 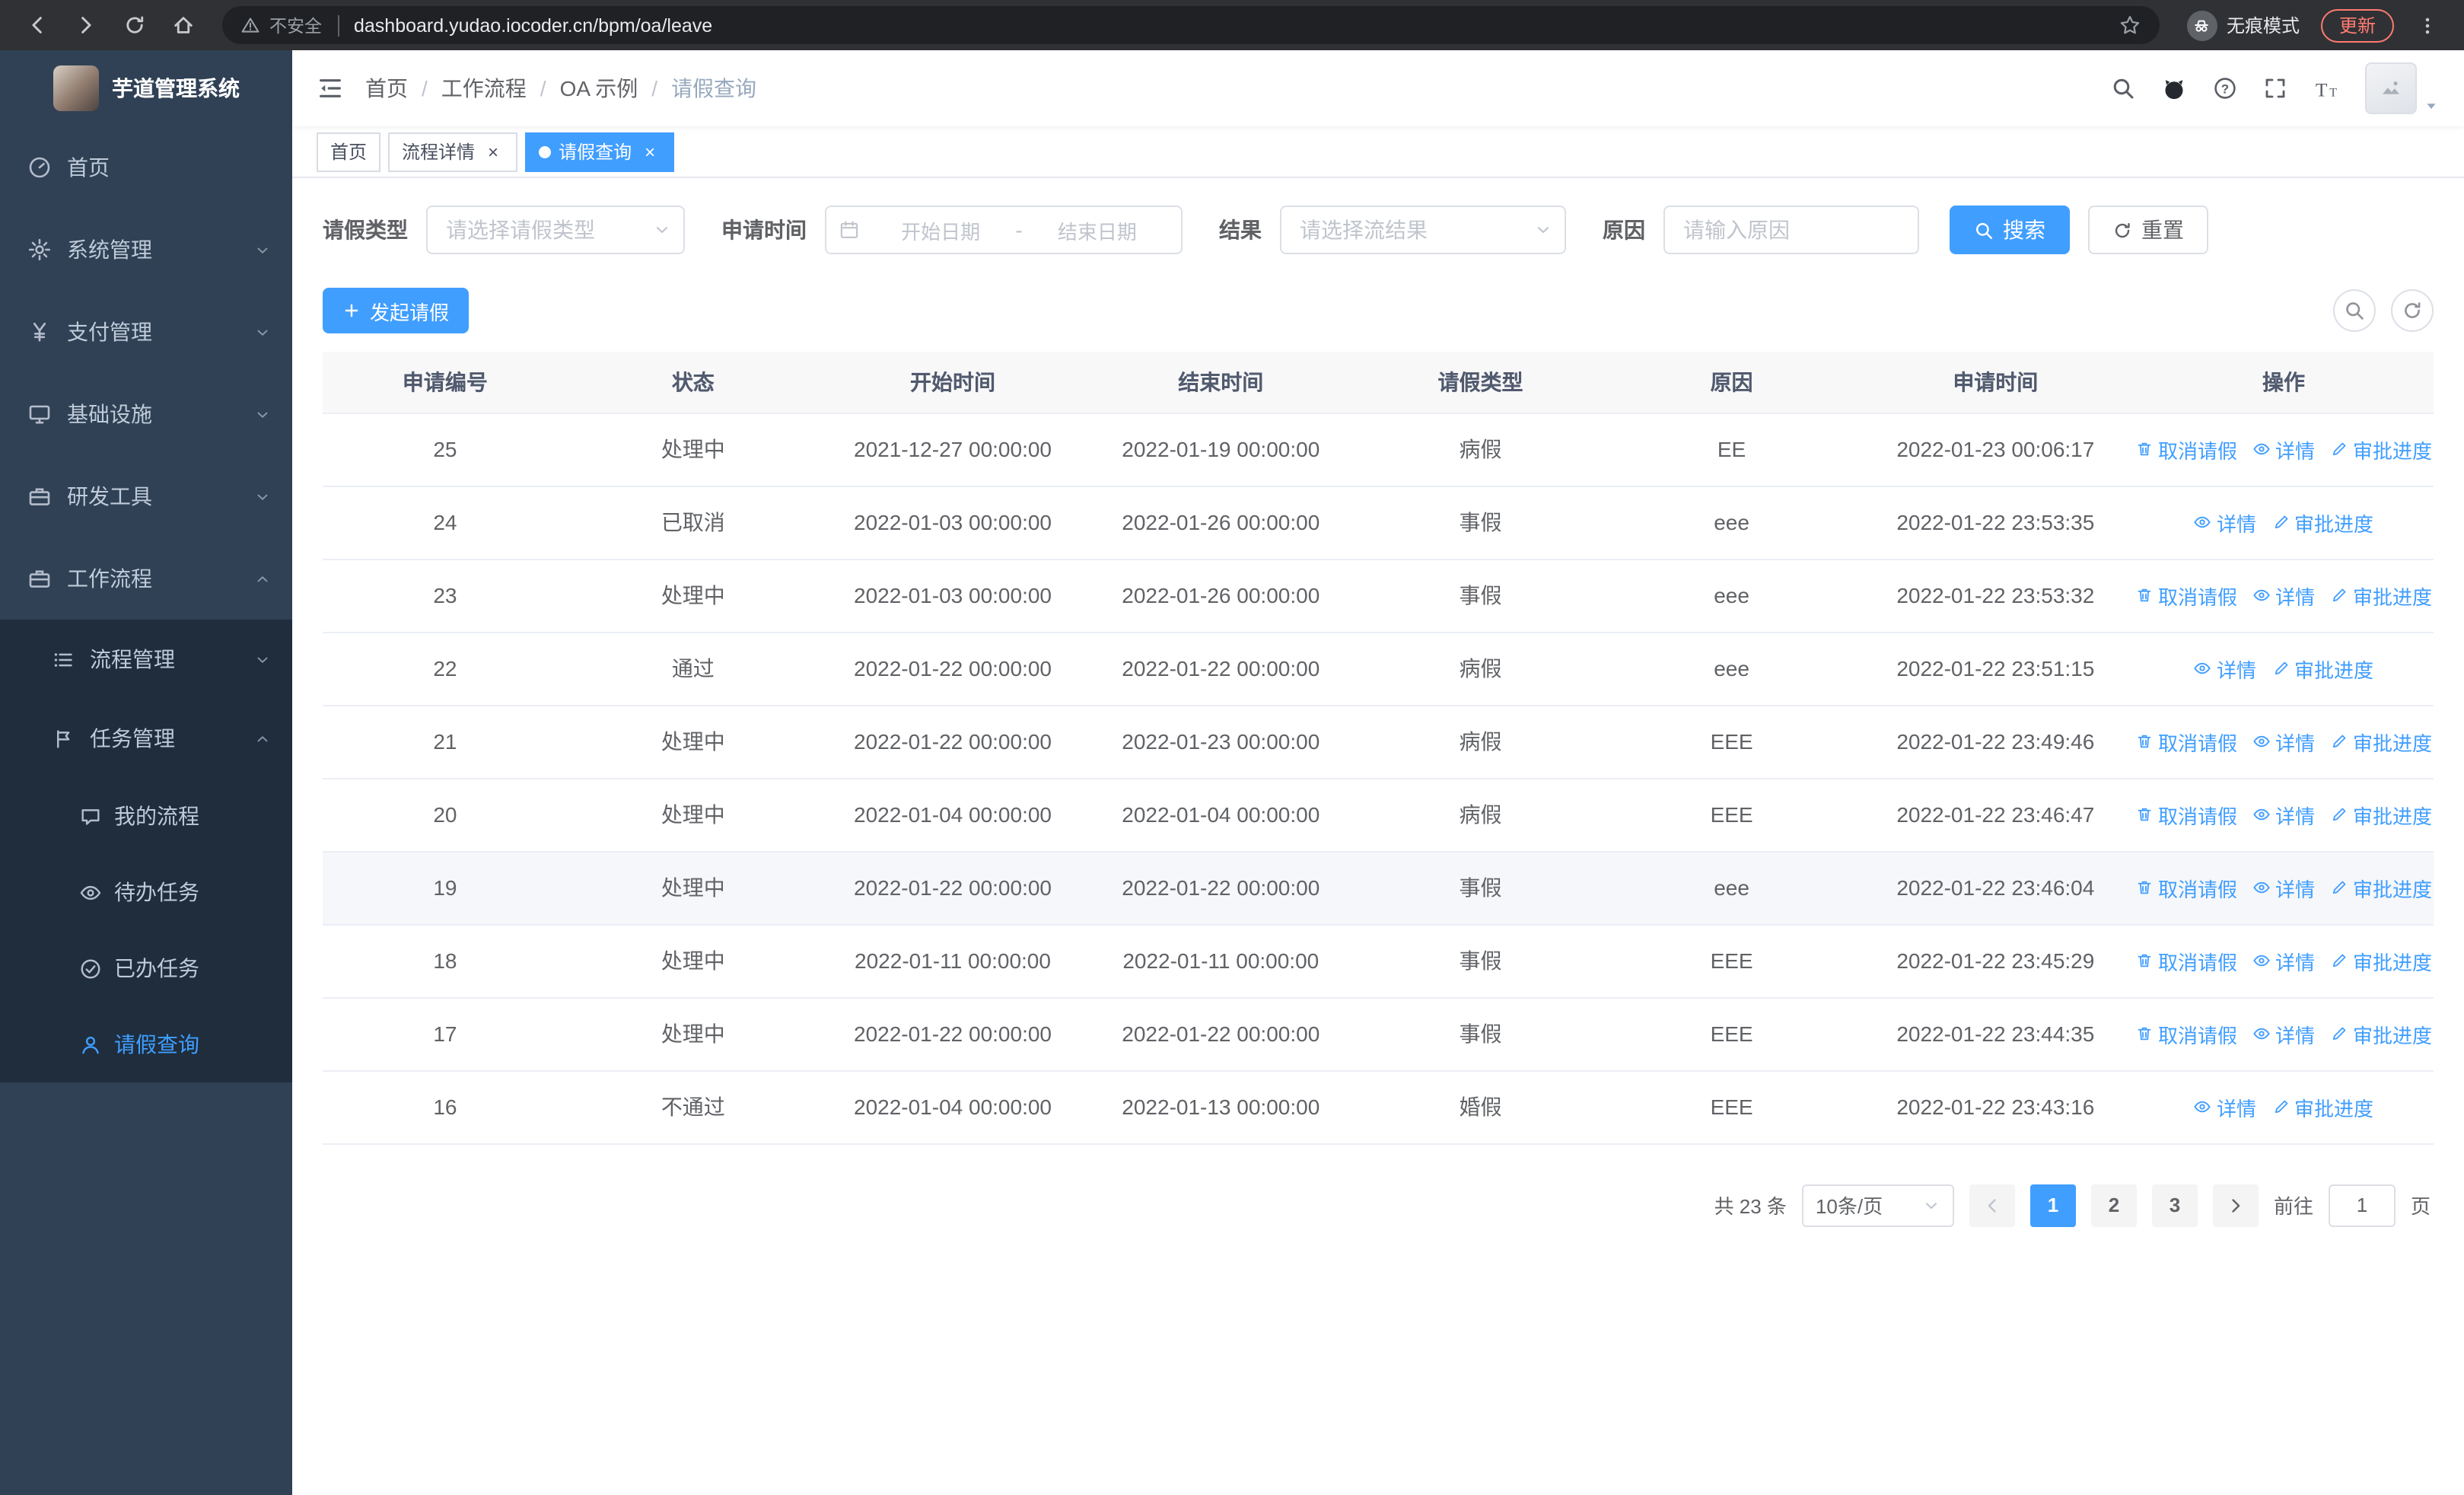 What do you see at coordinates (2362, 1205) in the screenshot?
I see `goto-page-input` at bounding box center [2362, 1205].